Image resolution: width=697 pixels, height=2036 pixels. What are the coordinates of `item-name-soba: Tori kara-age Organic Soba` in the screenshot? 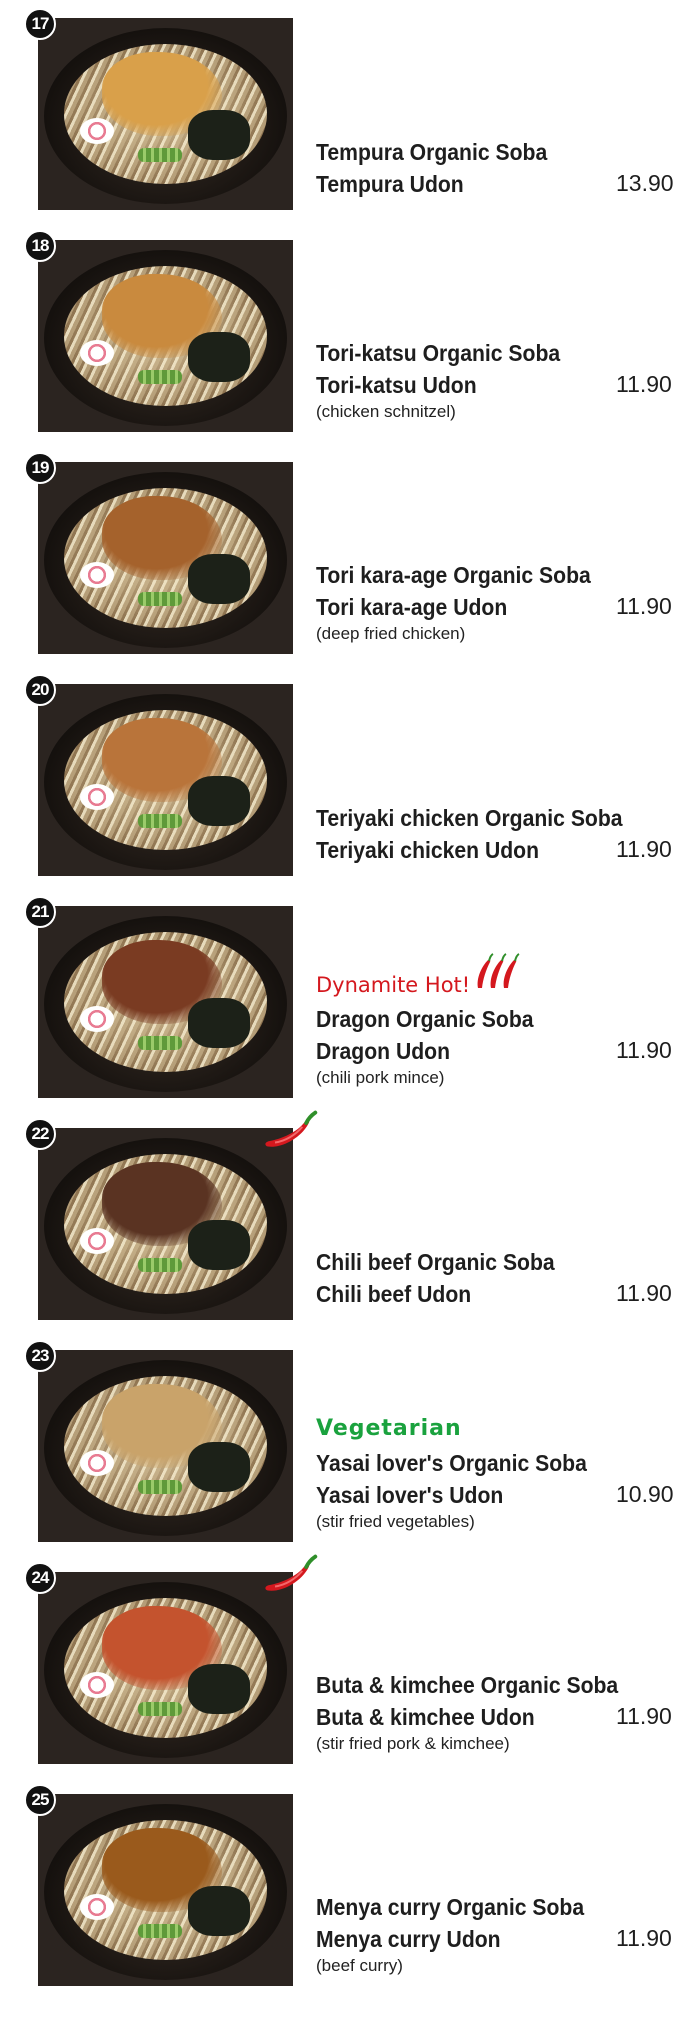 It's located at (453, 575).